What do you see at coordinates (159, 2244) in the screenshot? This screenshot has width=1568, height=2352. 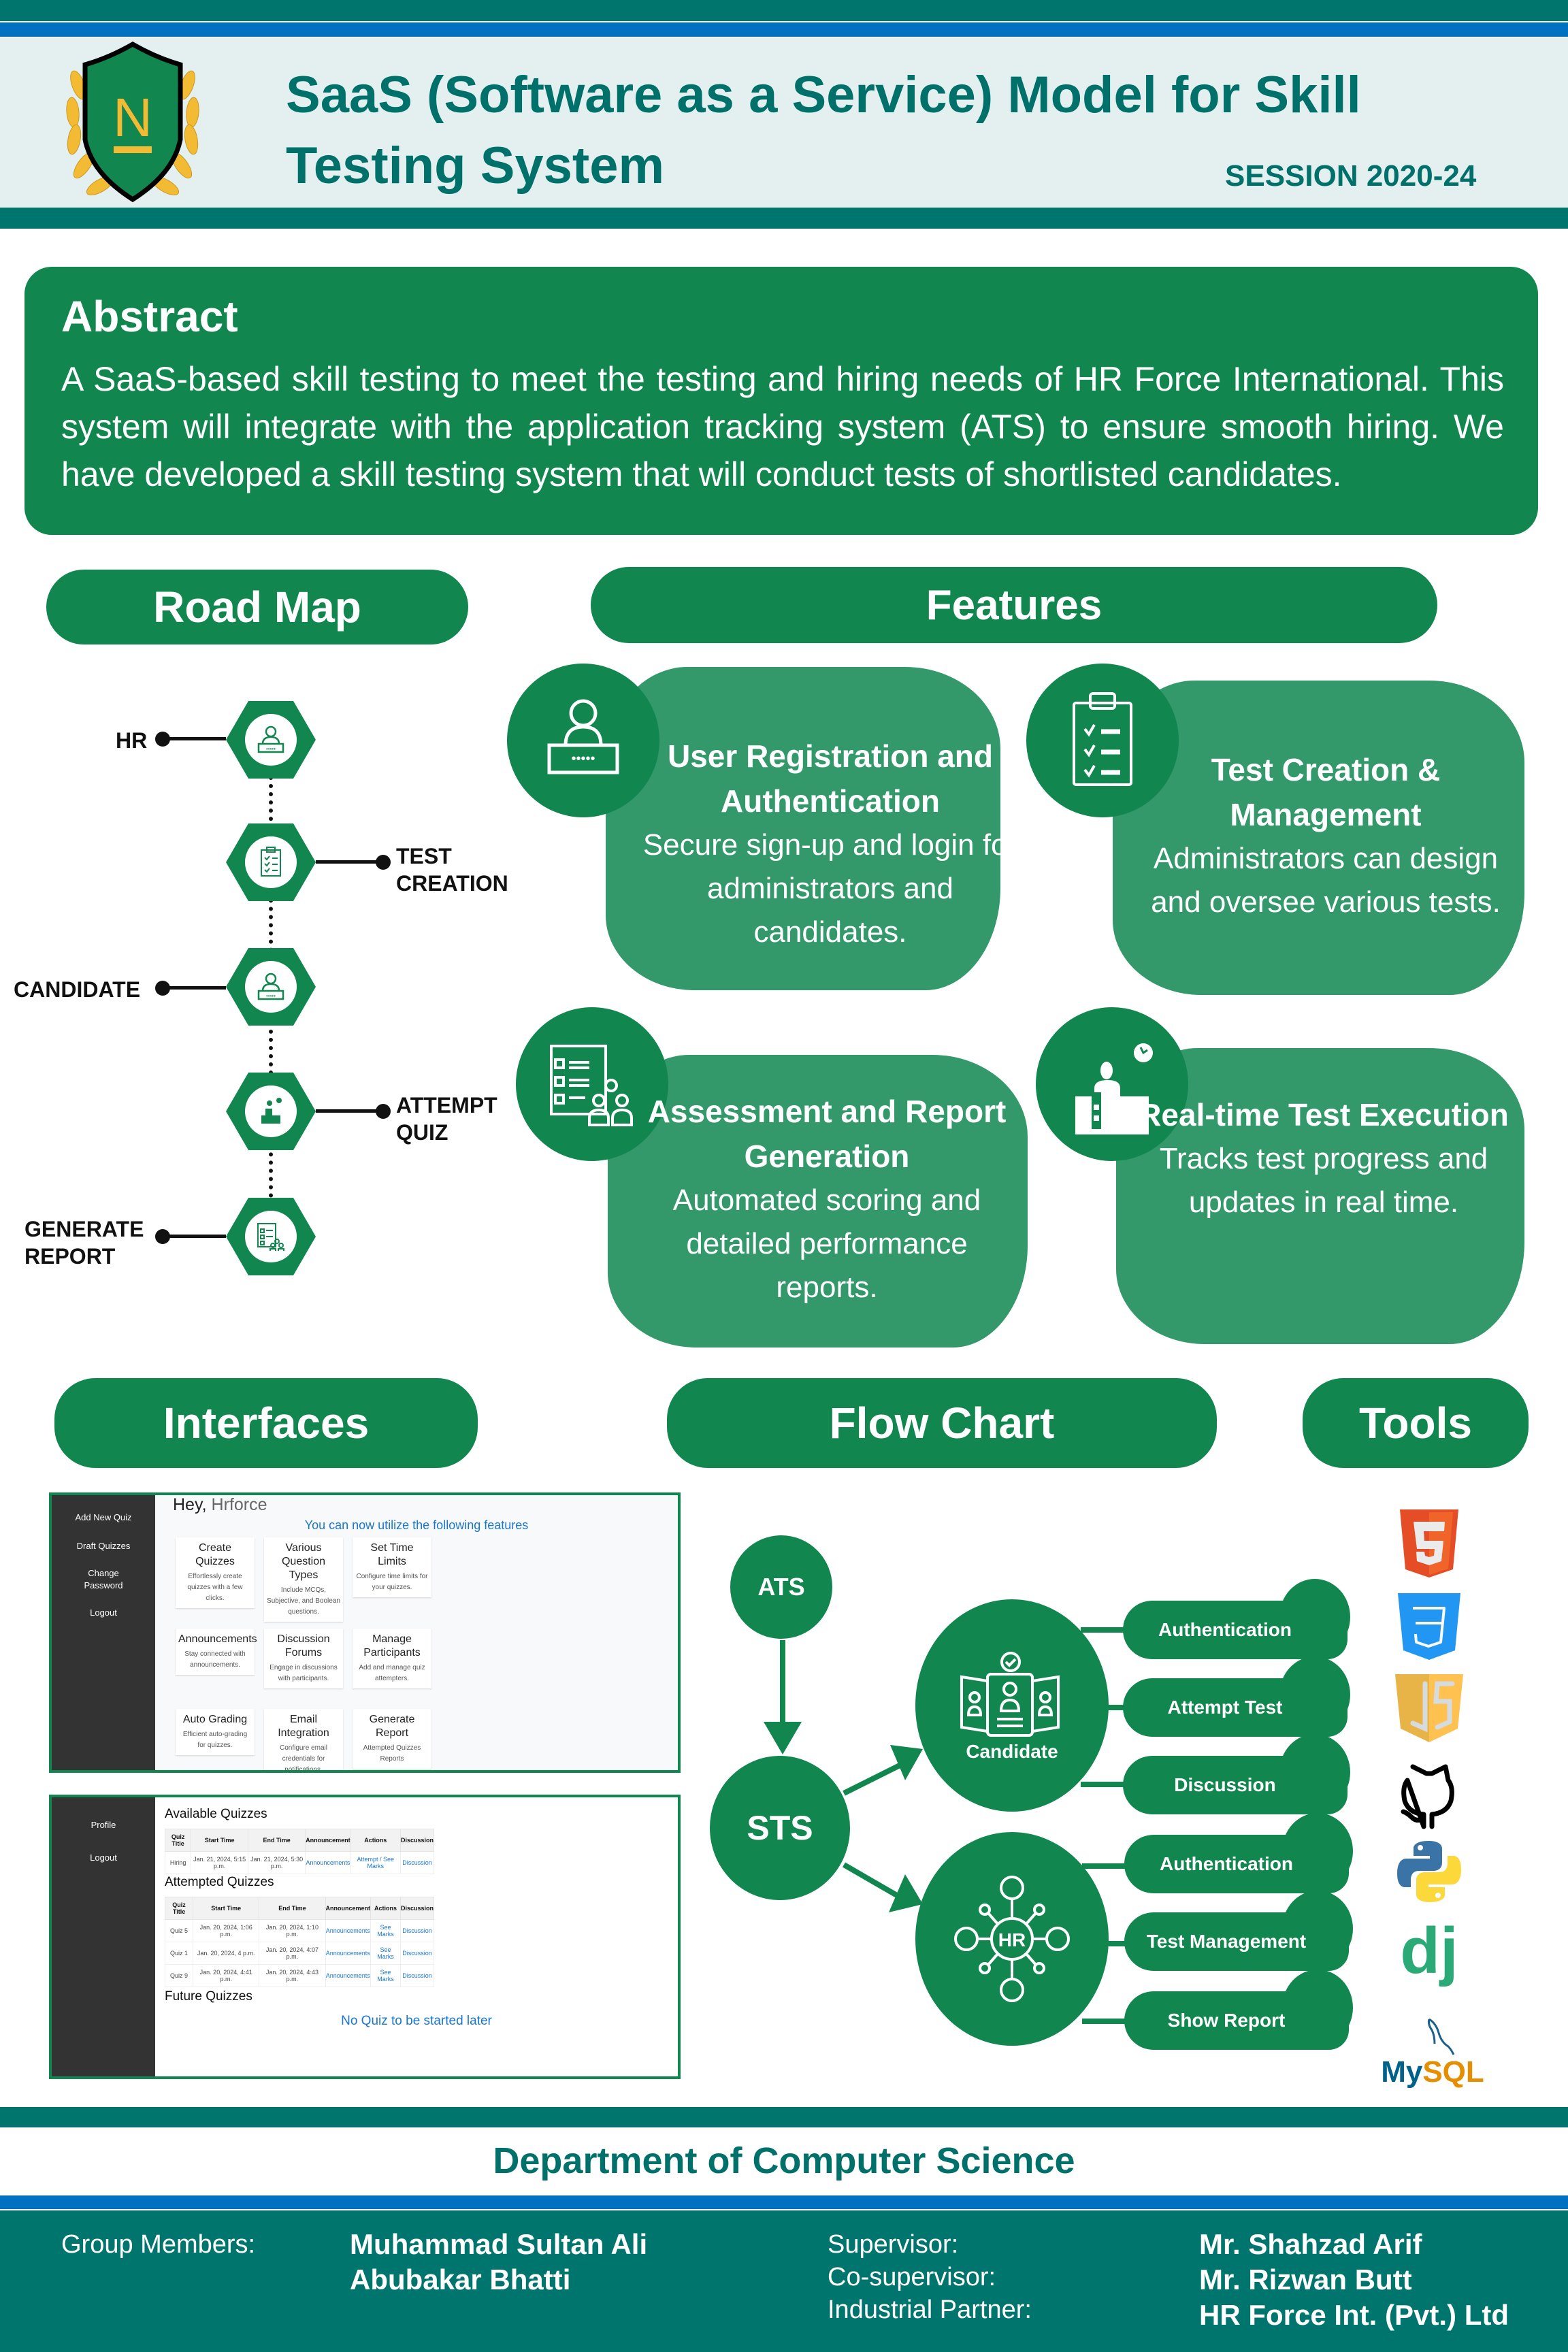 I see `group-members-label: Group Members:` at bounding box center [159, 2244].